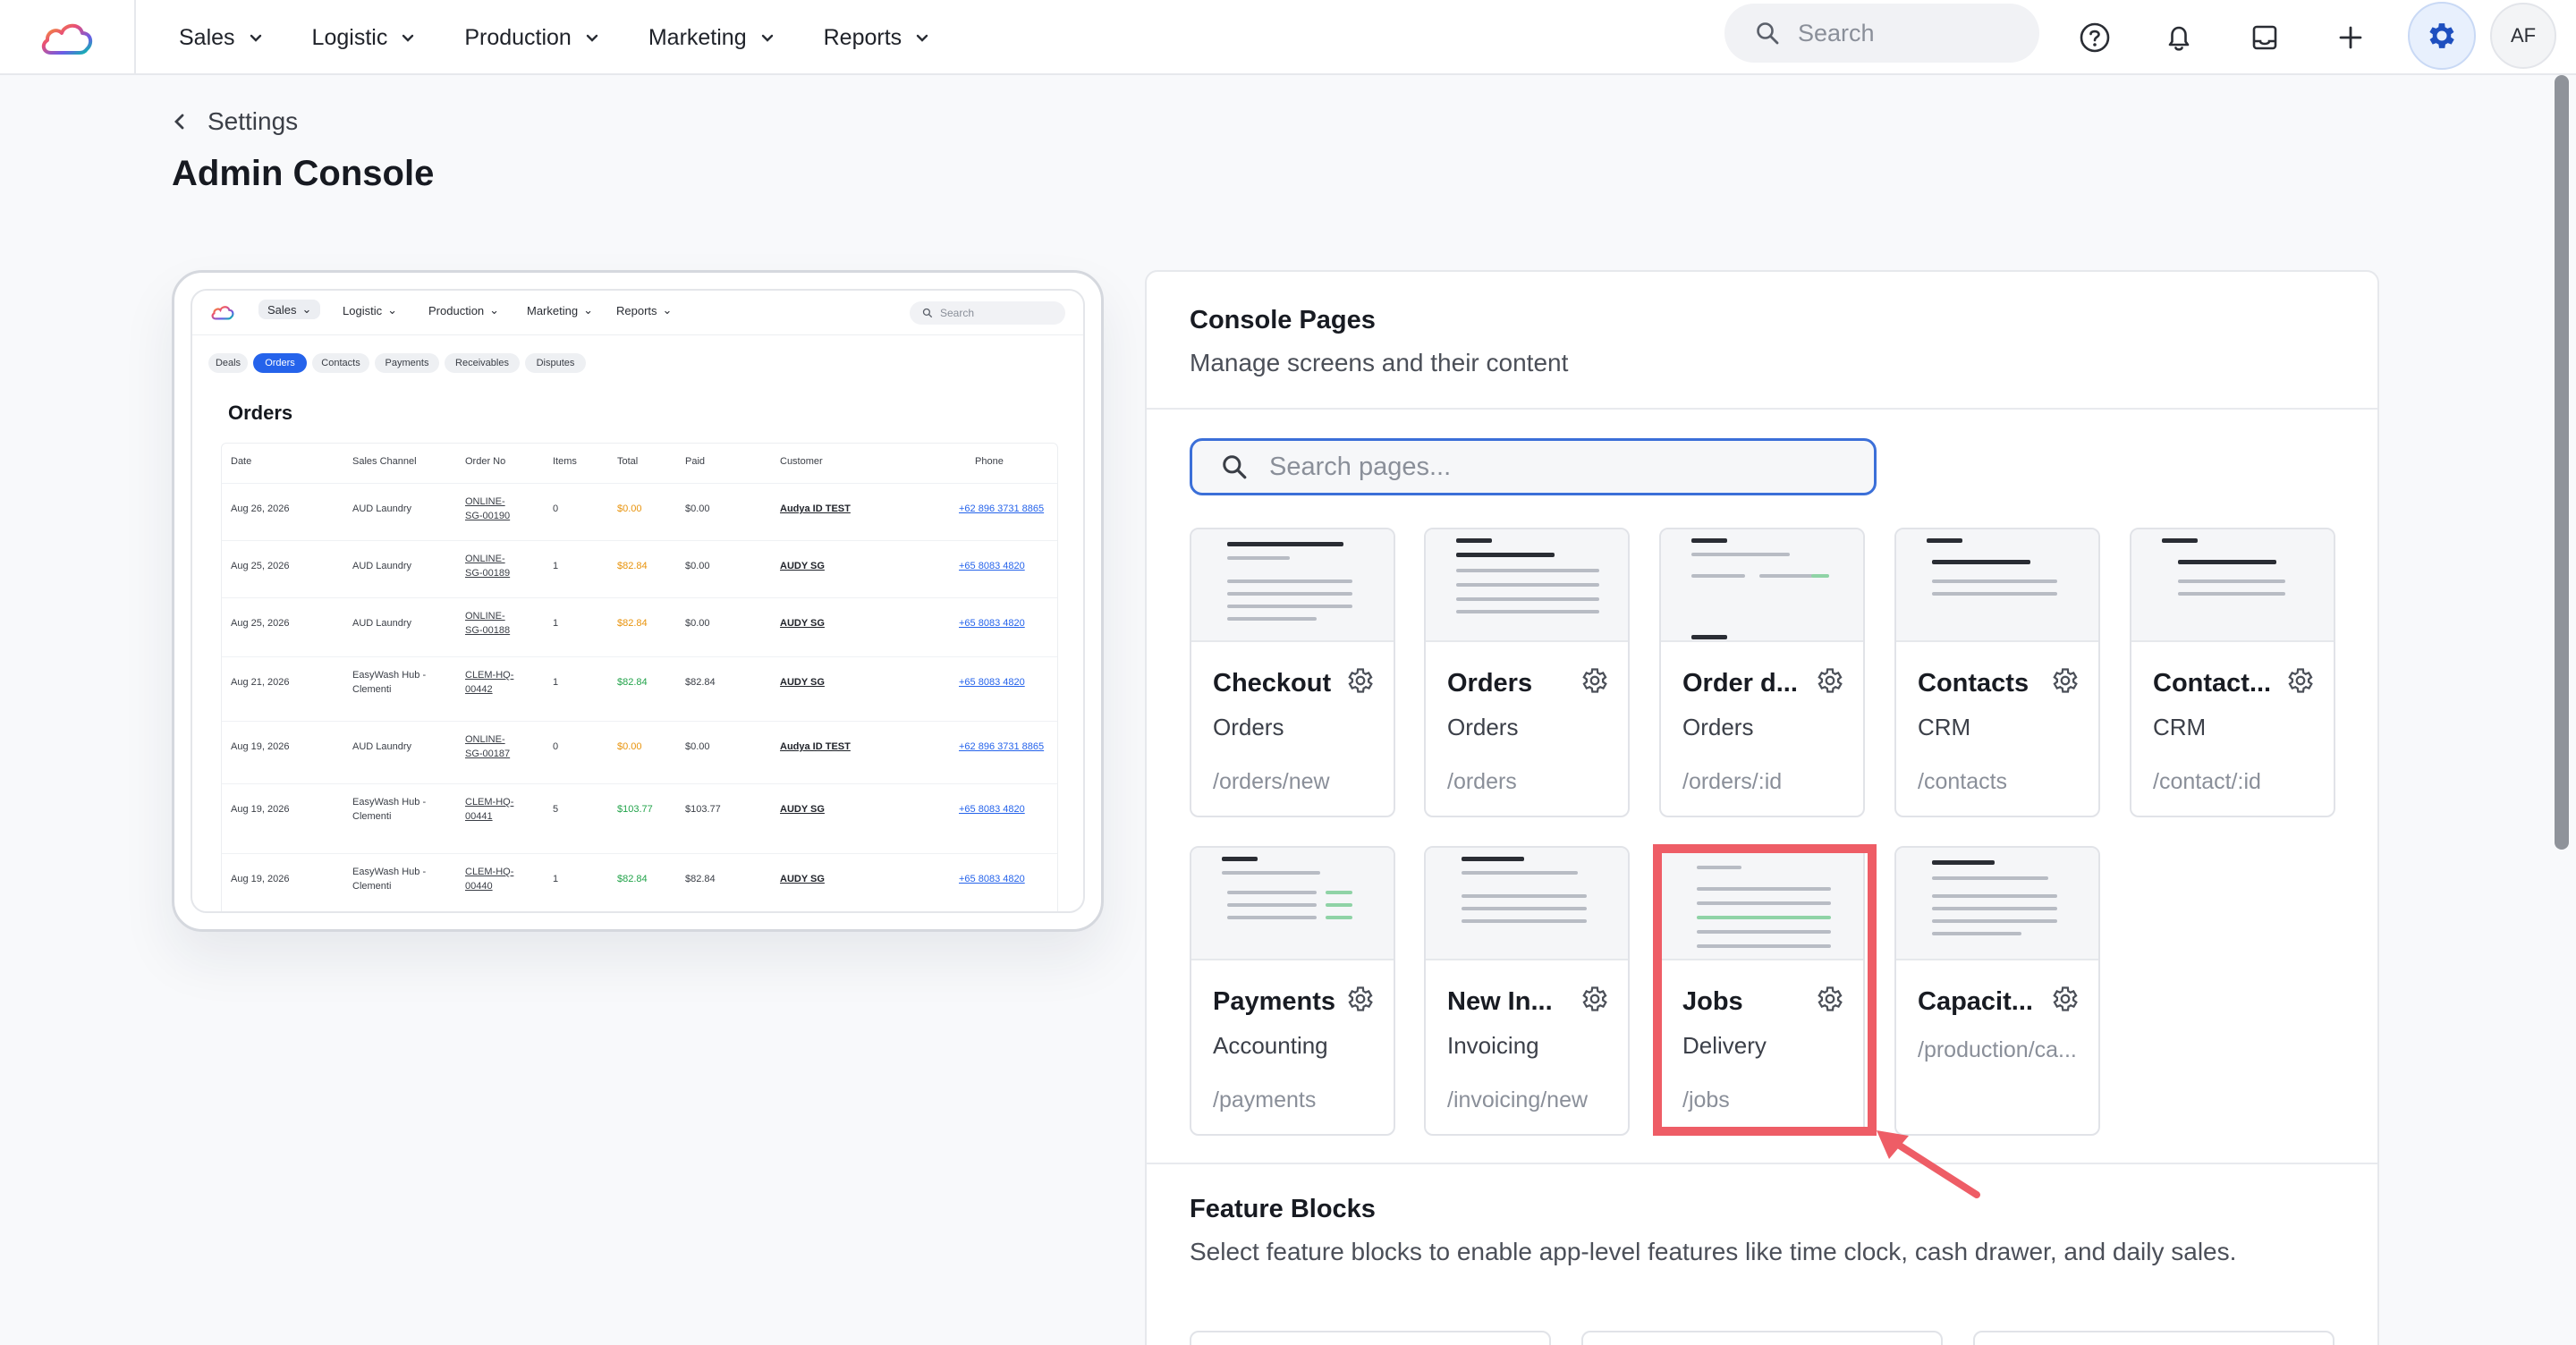 Image resolution: width=2576 pixels, height=1345 pixels. Describe the element at coordinates (488, 754) in the screenshot. I see `table-cell-order-no: SG-00187` at that location.